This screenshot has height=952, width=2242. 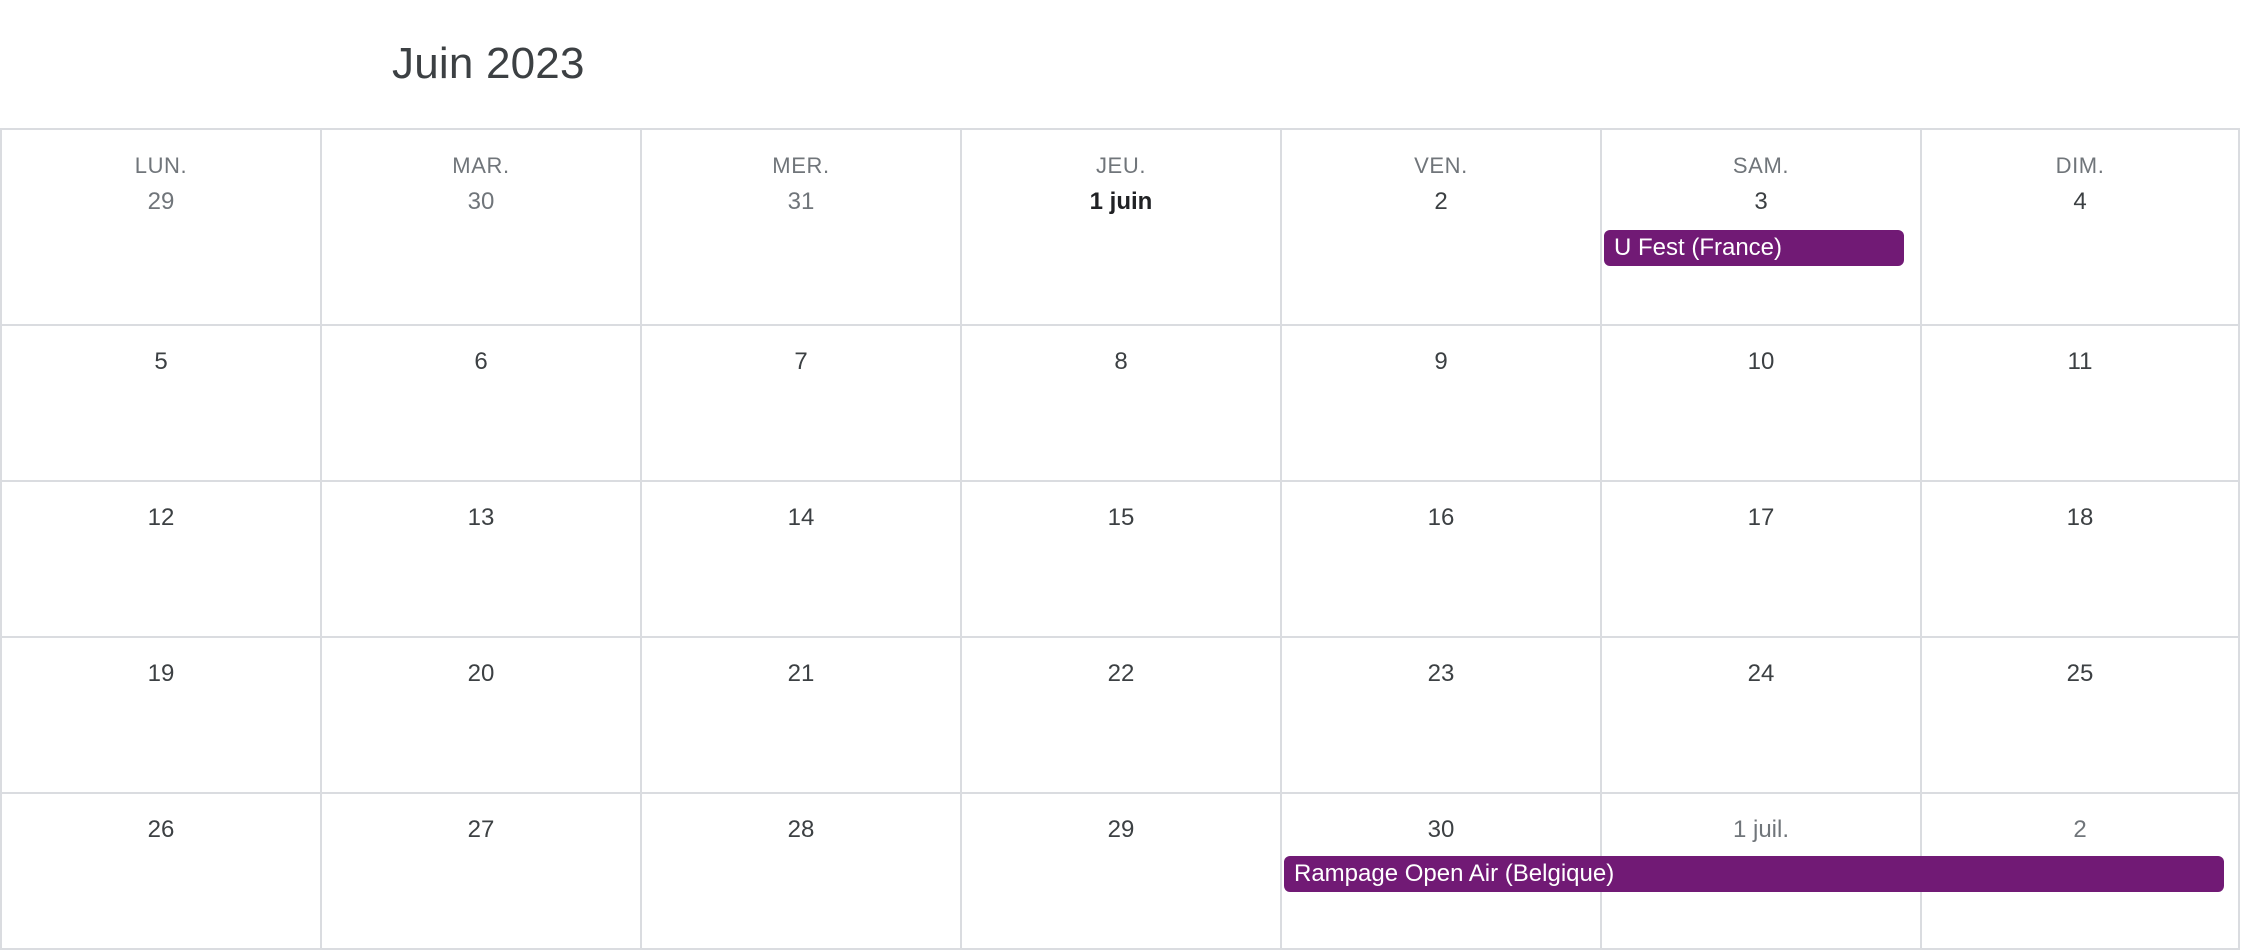 What do you see at coordinates (1761, 674) in the screenshot?
I see `day-number: 24` at bounding box center [1761, 674].